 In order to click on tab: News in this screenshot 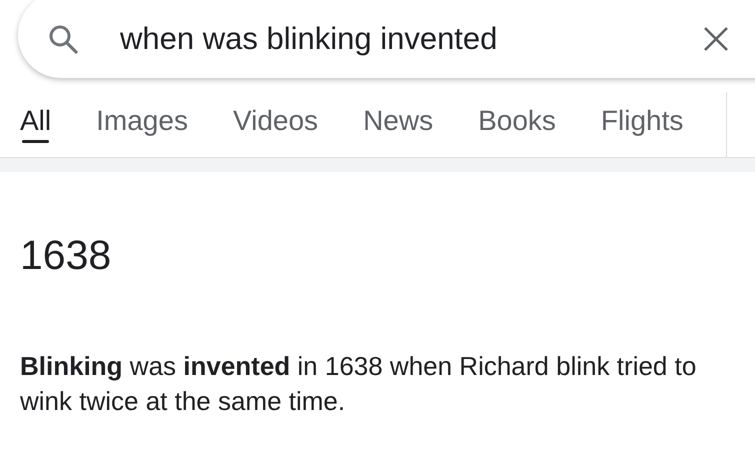, I will do `click(398, 118)`.